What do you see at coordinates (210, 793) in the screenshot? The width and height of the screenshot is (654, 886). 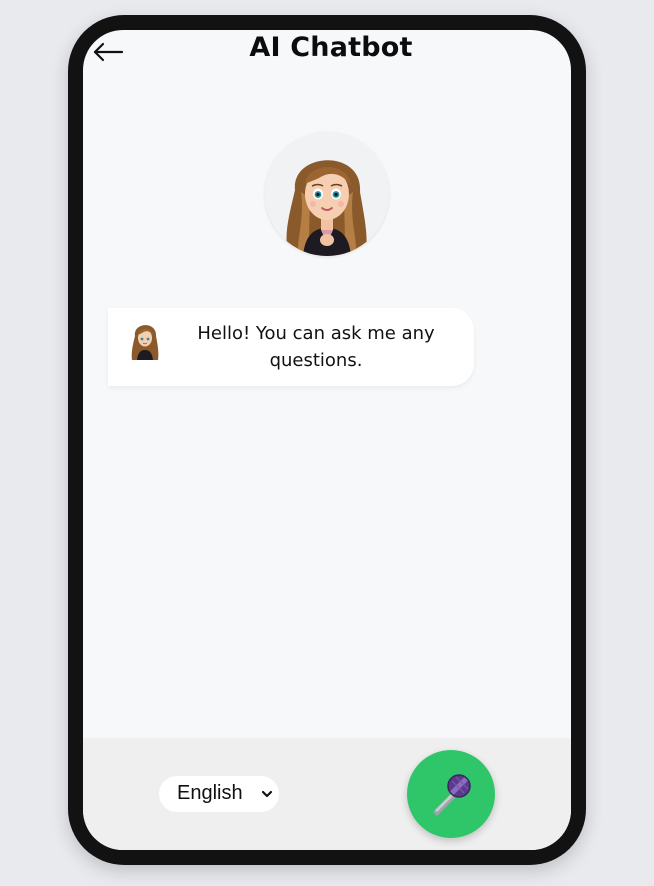 I see `language-select-value: English` at bounding box center [210, 793].